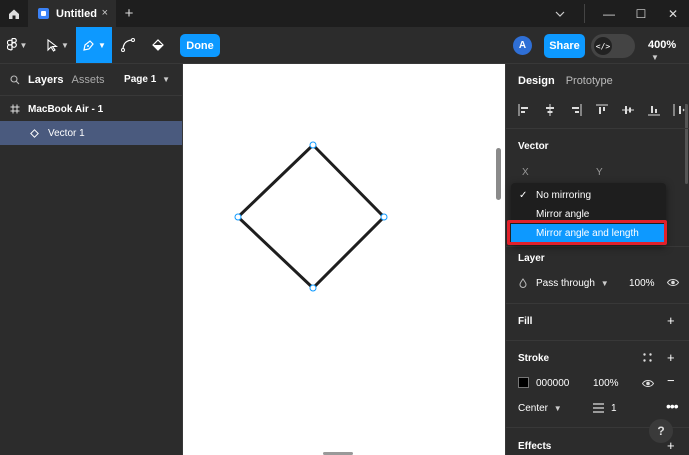 The height and width of the screenshot is (455, 689). Describe the element at coordinates (552, 383) in the screenshot. I see `stroke-color-hex: 000000` at that location.